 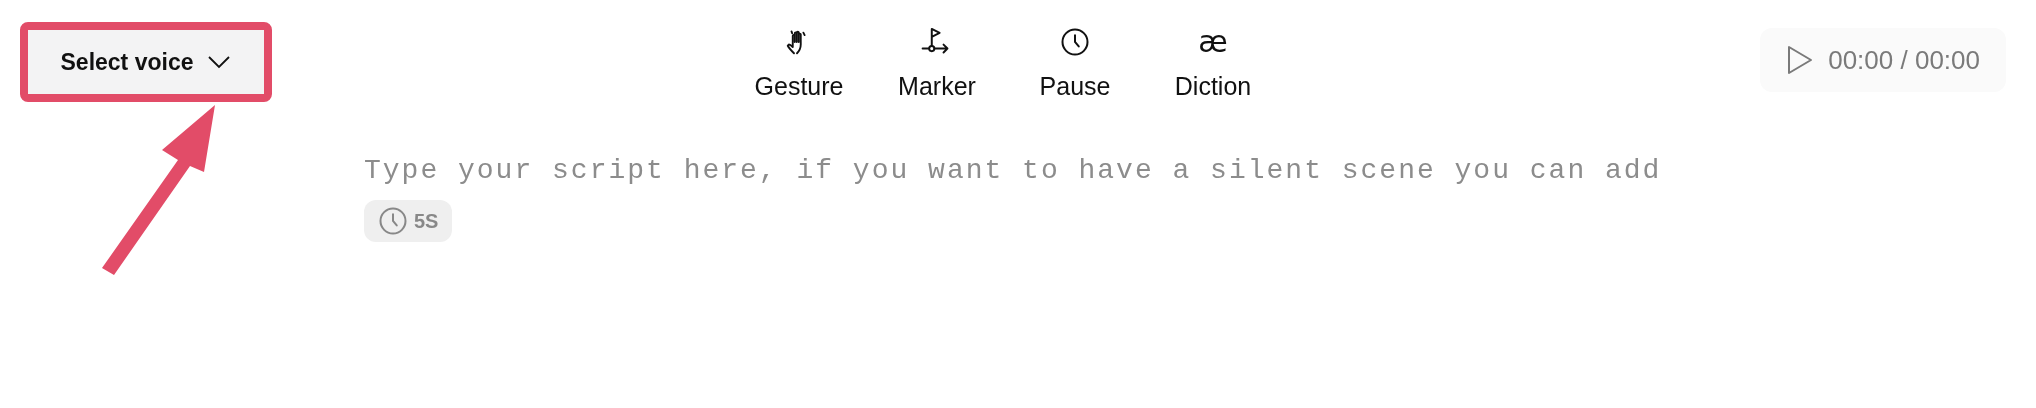 I want to click on toolbar-button: æ Diction, so click(x=1213, y=65).